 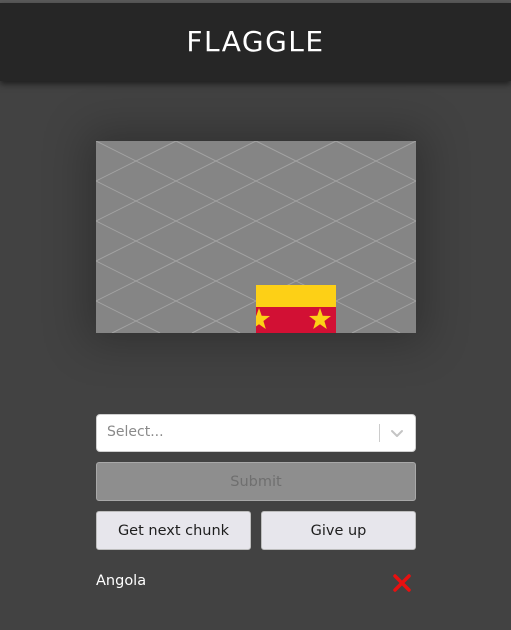 I want to click on select-separator, so click(x=379, y=433).